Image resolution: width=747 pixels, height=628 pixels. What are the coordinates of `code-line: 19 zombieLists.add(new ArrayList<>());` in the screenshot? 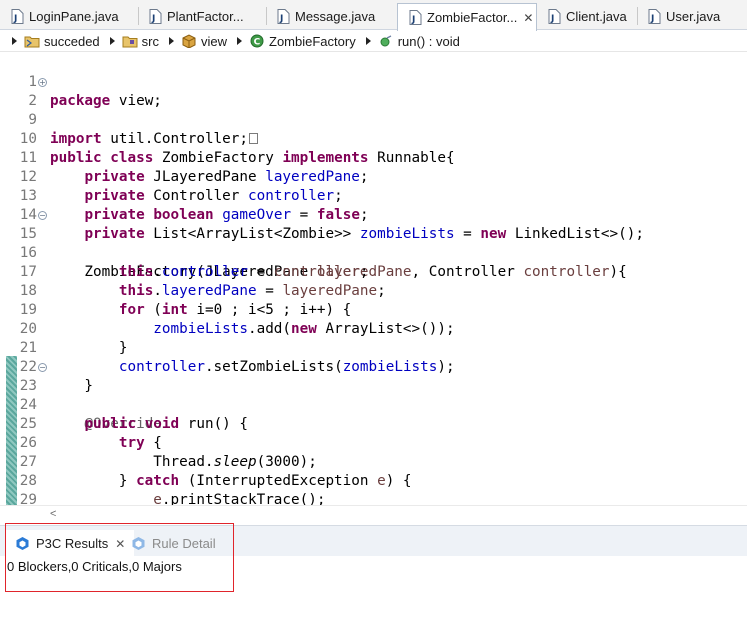 It's located at (373, 309).